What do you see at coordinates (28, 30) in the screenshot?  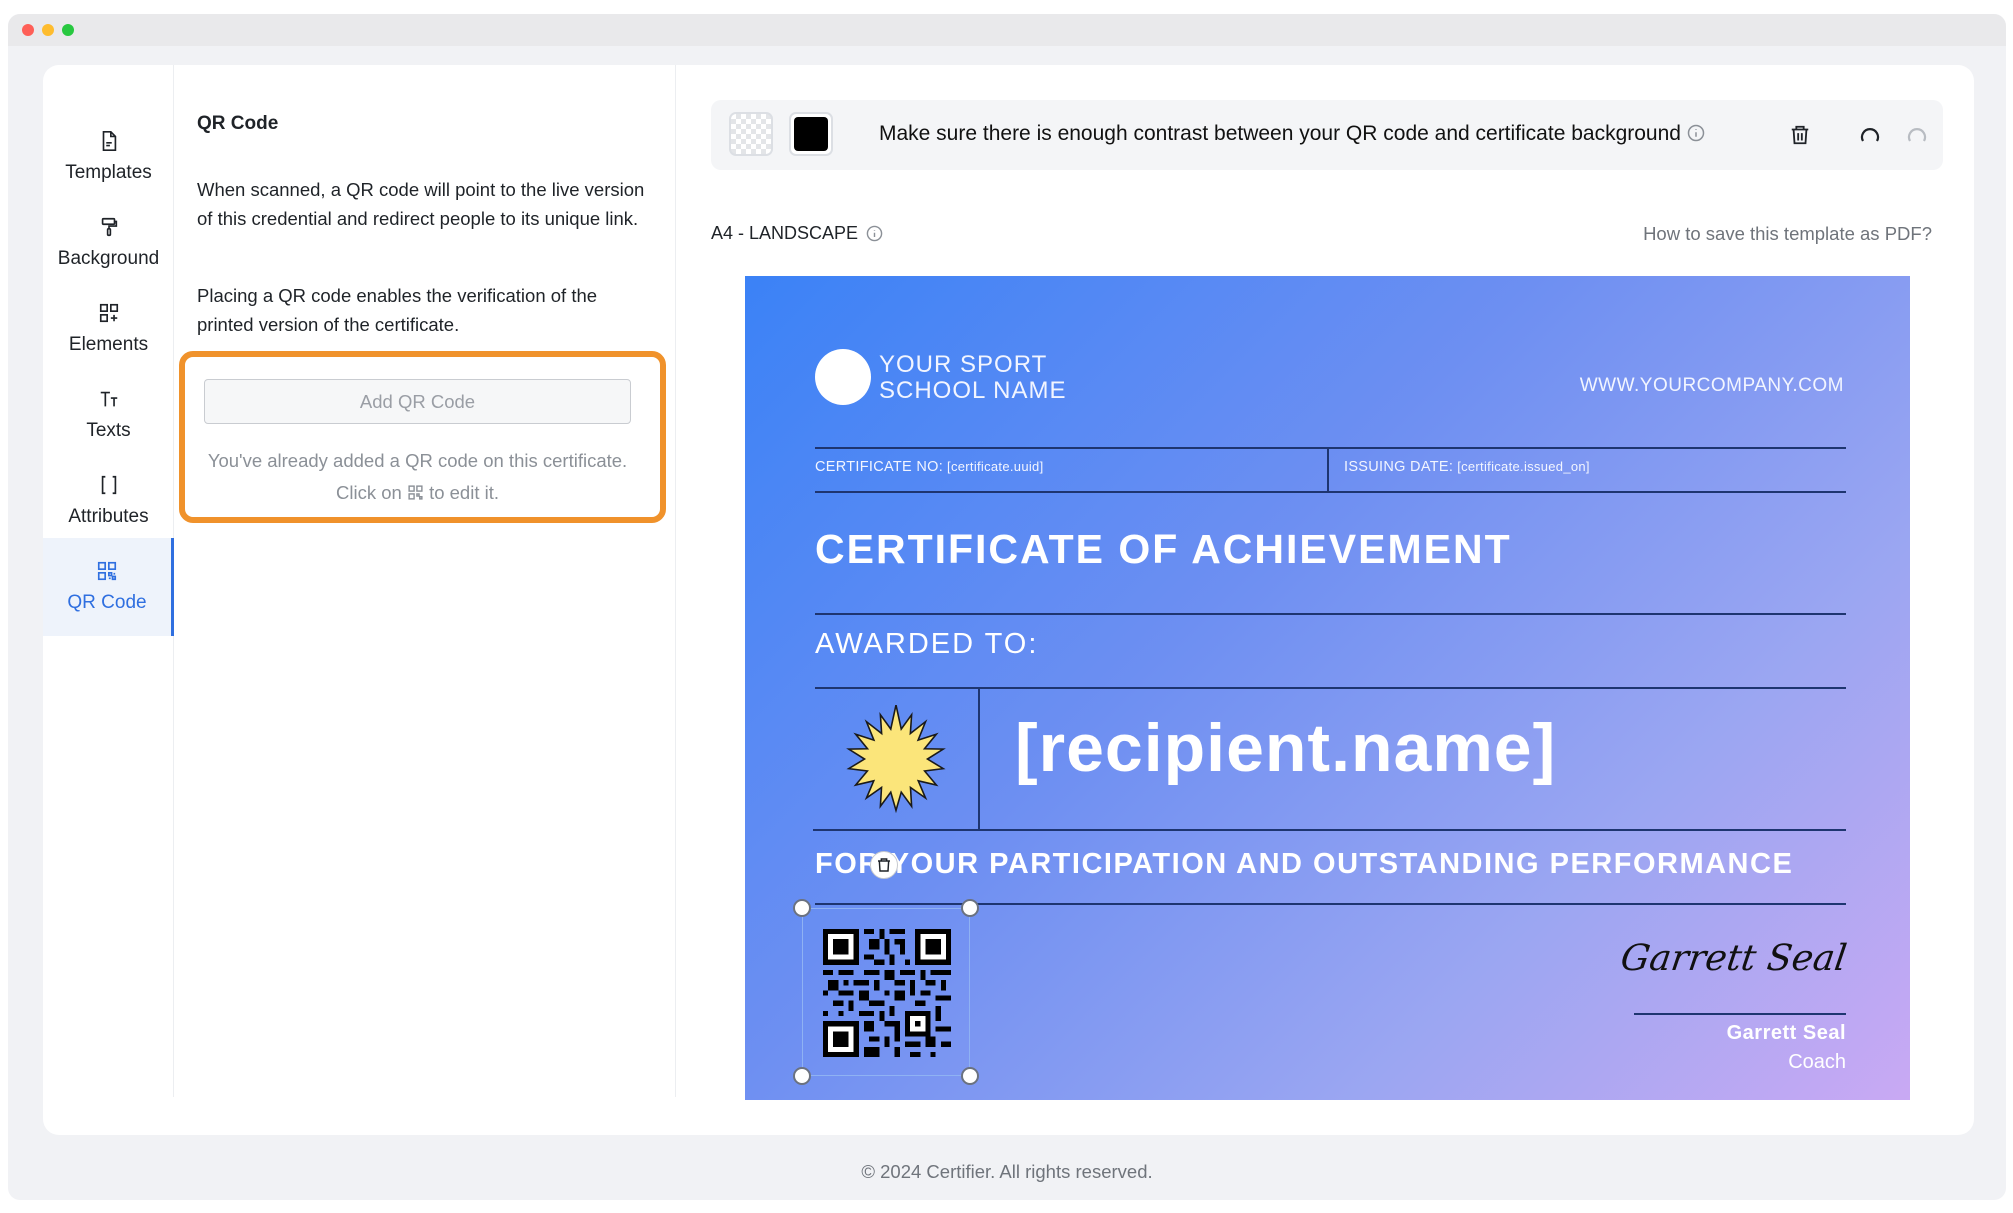 I see `close-window-button` at bounding box center [28, 30].